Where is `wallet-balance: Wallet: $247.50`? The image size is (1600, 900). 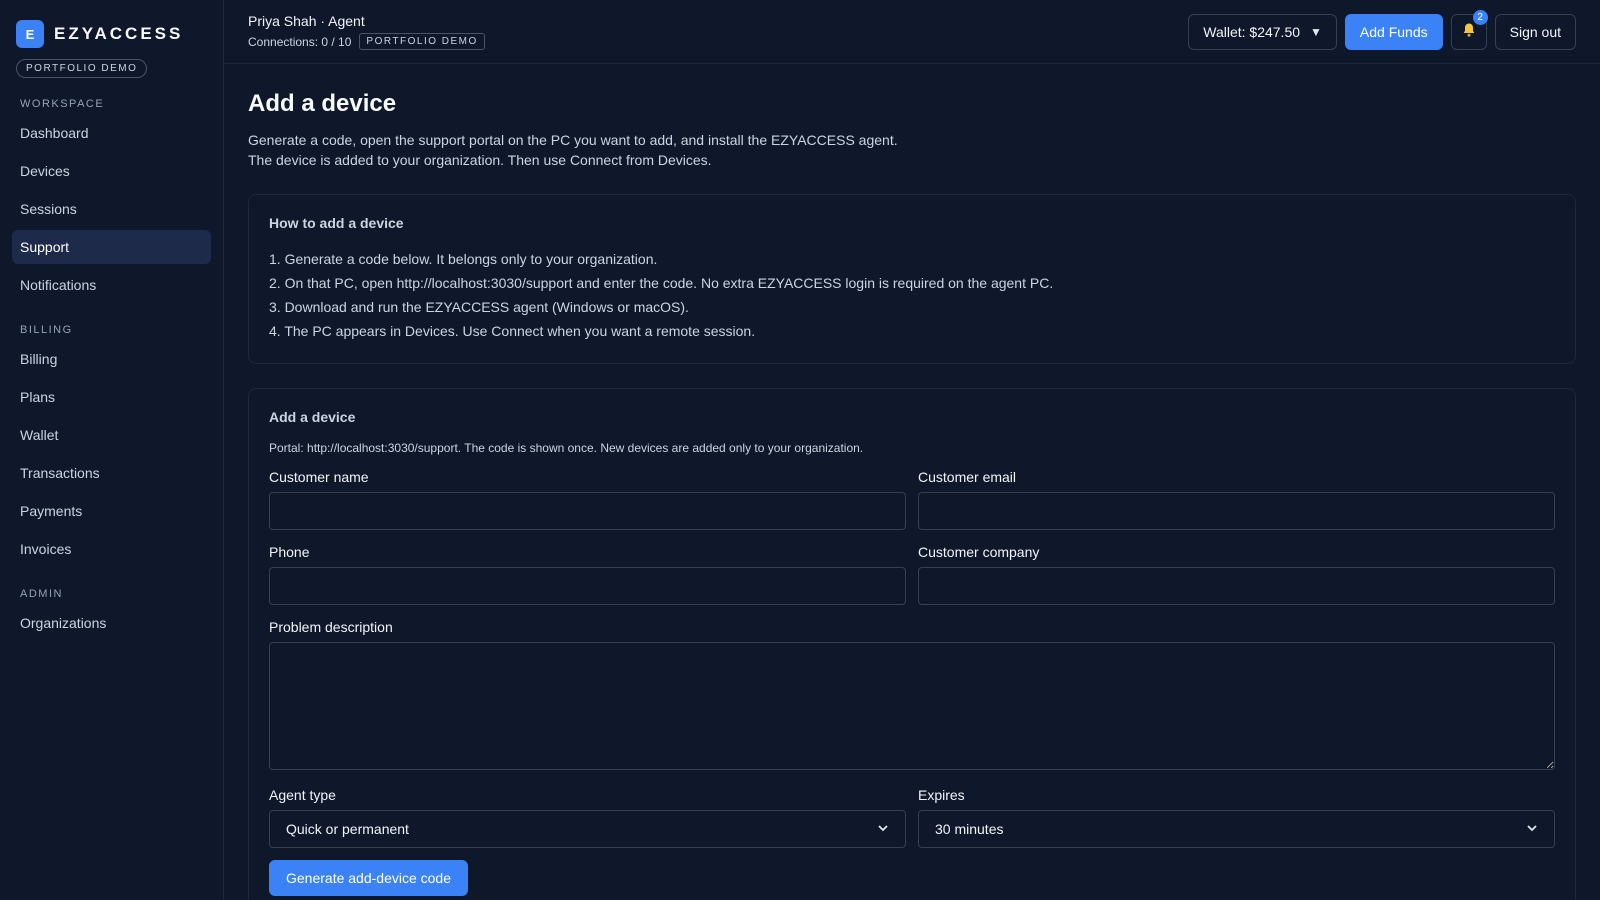 wallet-balance: Wallet: $247.50 is located at coordinates (1252, 31).